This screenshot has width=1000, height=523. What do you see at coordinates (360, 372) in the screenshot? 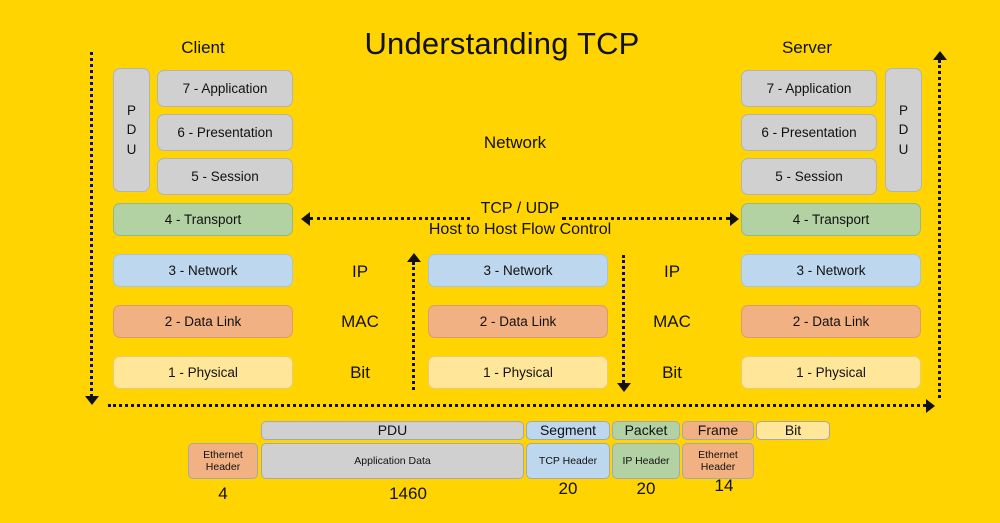
I see `left-protocol-bit: Bit` at bounding box center [360, 372].